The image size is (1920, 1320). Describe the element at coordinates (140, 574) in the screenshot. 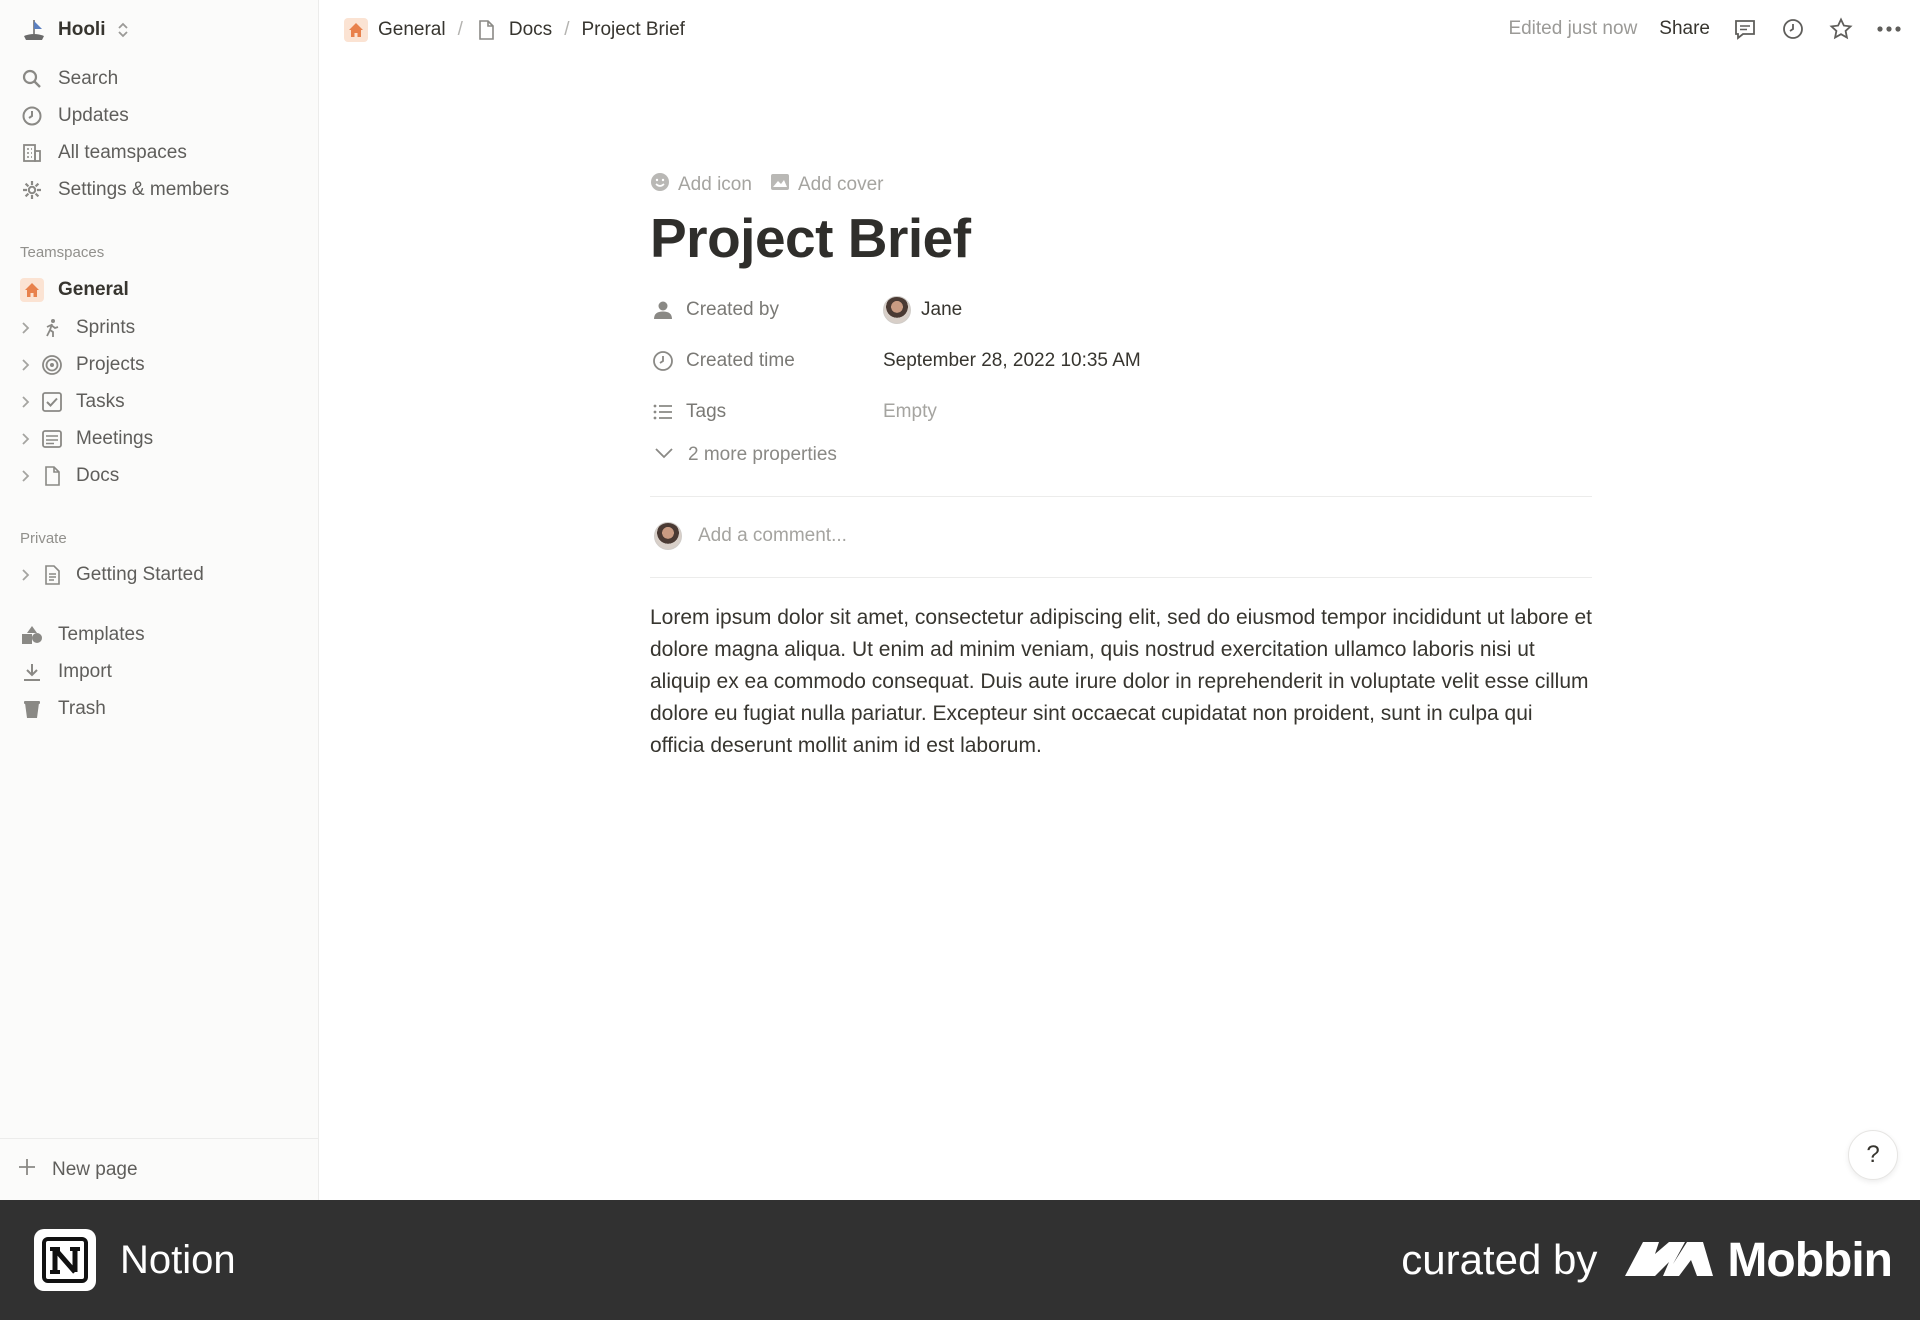

I see `sidebar-item-label: Getting Started` at that location.